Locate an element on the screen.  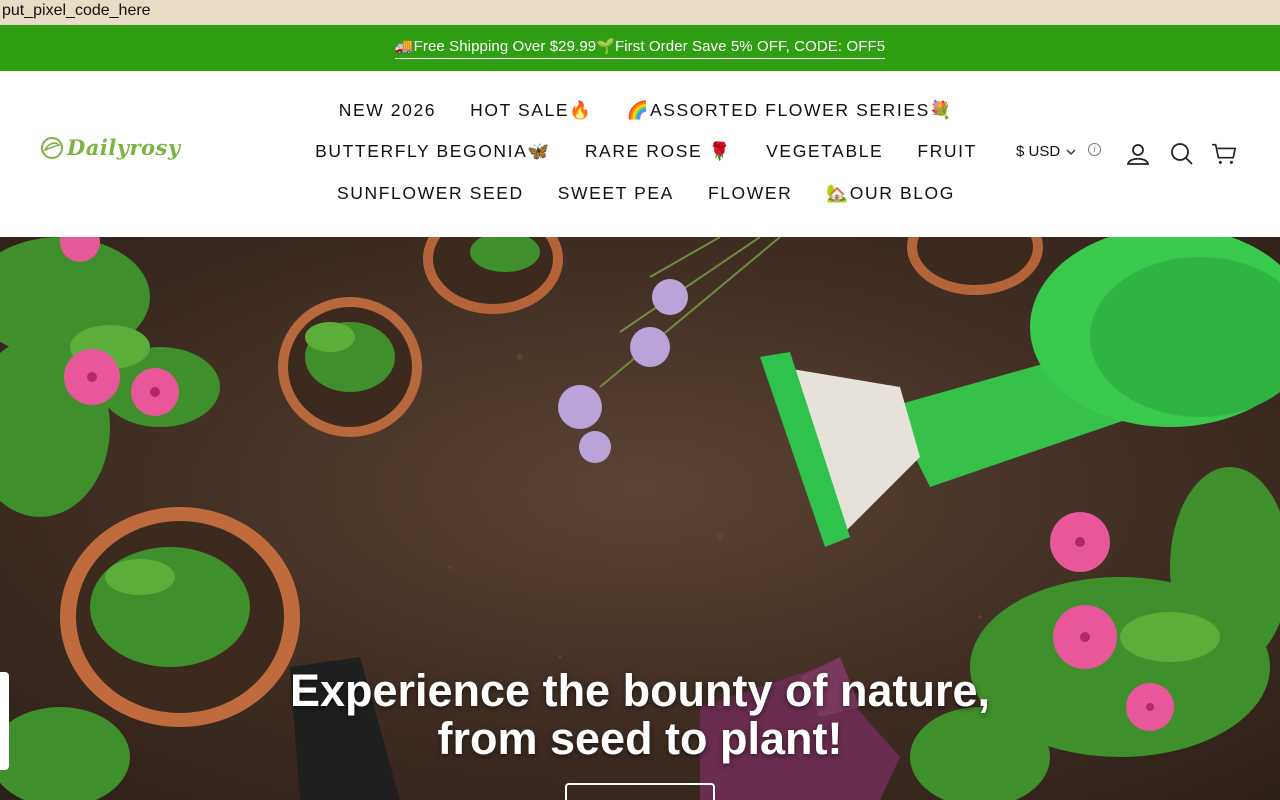
currency-label: $ USD is located at coordinates (1038, 151).